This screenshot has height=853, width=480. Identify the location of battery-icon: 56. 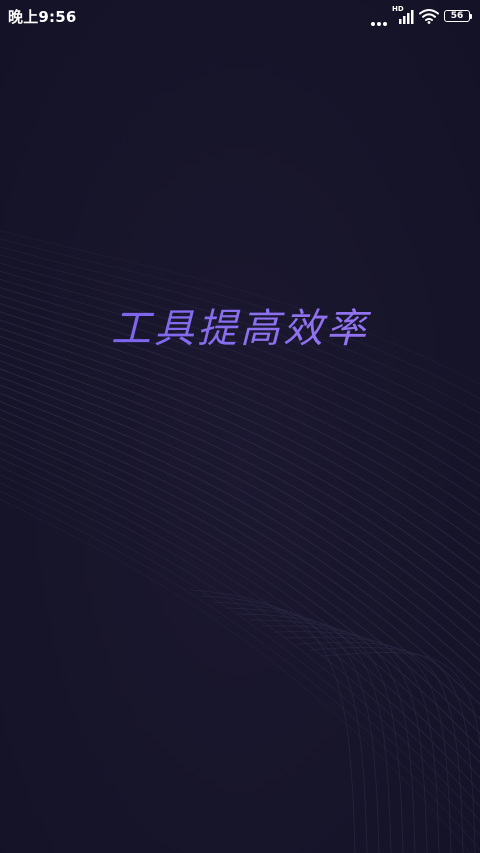
(457, 16).